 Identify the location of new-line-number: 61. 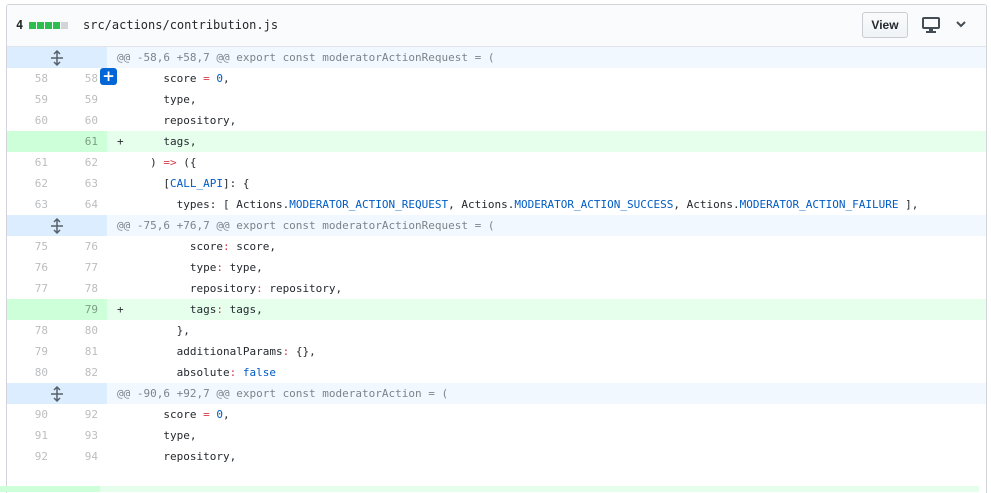
(82, 141).